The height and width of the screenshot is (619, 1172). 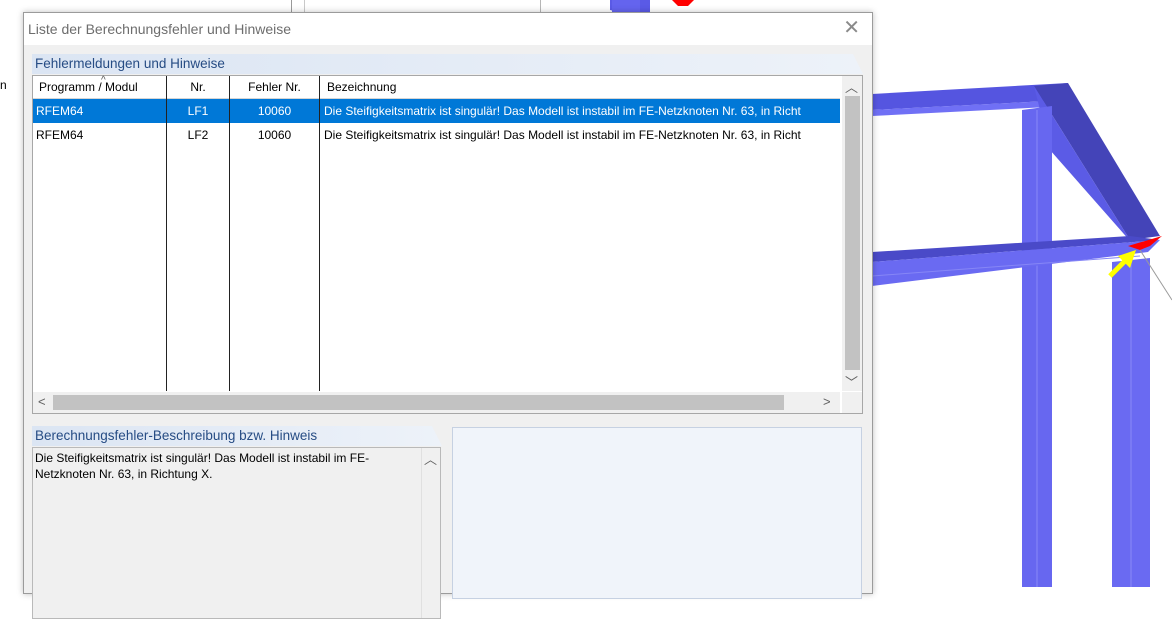 I want to click on column-header-program: ^ Programm / Modul, so click(x=101, y=86).